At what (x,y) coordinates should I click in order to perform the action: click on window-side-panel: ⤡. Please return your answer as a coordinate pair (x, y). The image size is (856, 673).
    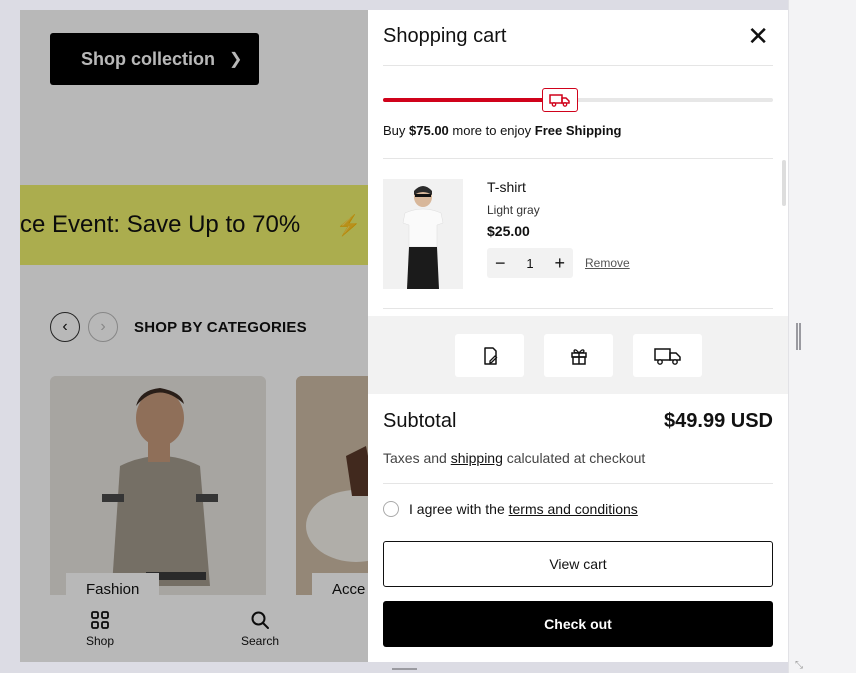
    Looking at the image, I should click on (822, 336).